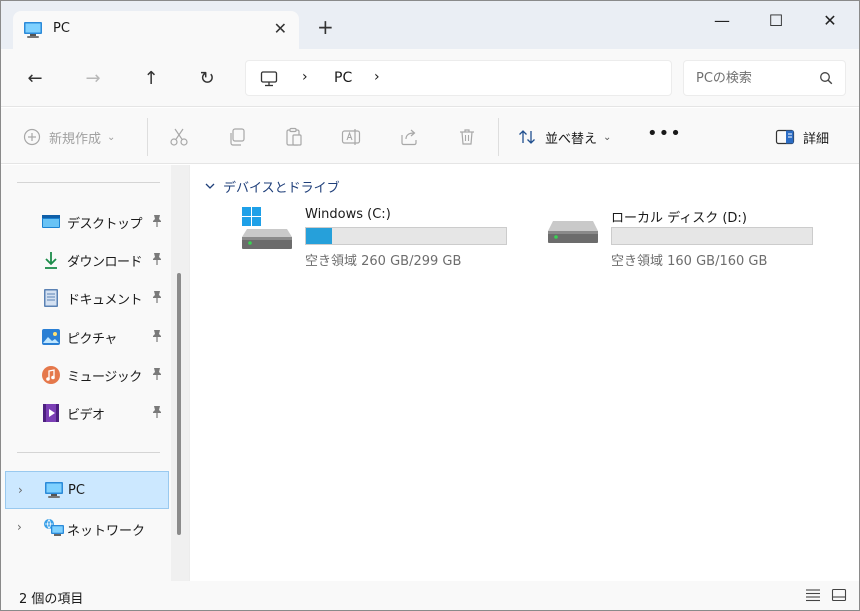 The image size is (860, 611). What do you see at coordinates (32, 137) in the screenshot?
I see `plus-circle-icon` at bounding box center [32, 137].